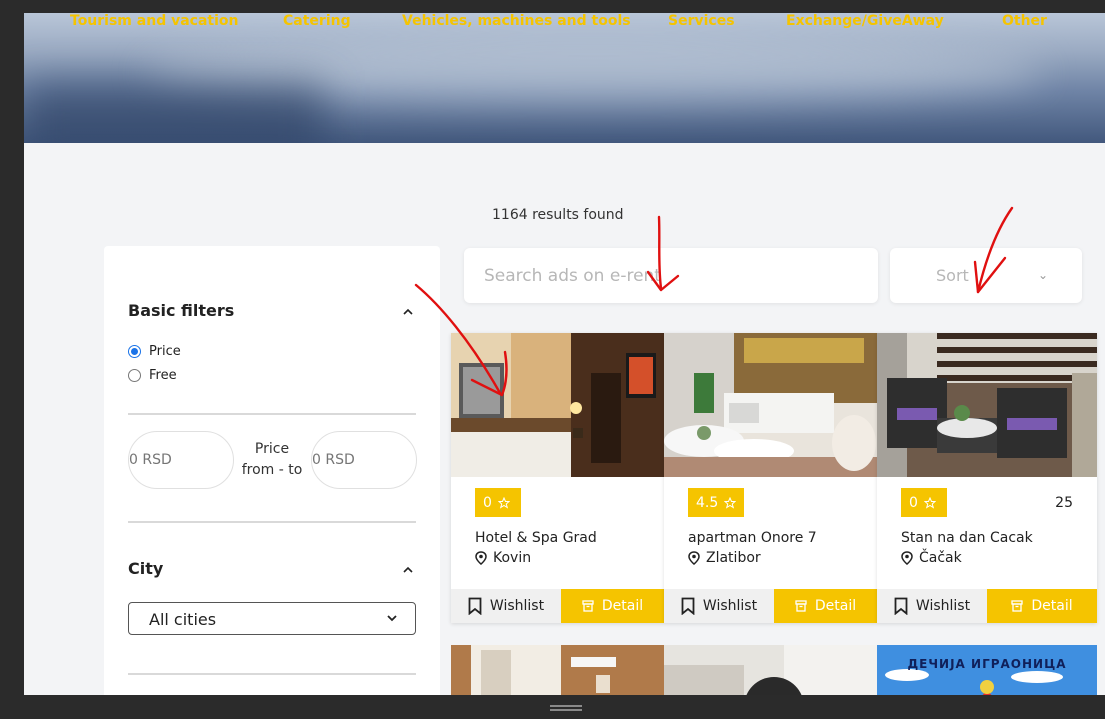  I want to click on listing-title: apartman Onore 7, so click(752, 538).